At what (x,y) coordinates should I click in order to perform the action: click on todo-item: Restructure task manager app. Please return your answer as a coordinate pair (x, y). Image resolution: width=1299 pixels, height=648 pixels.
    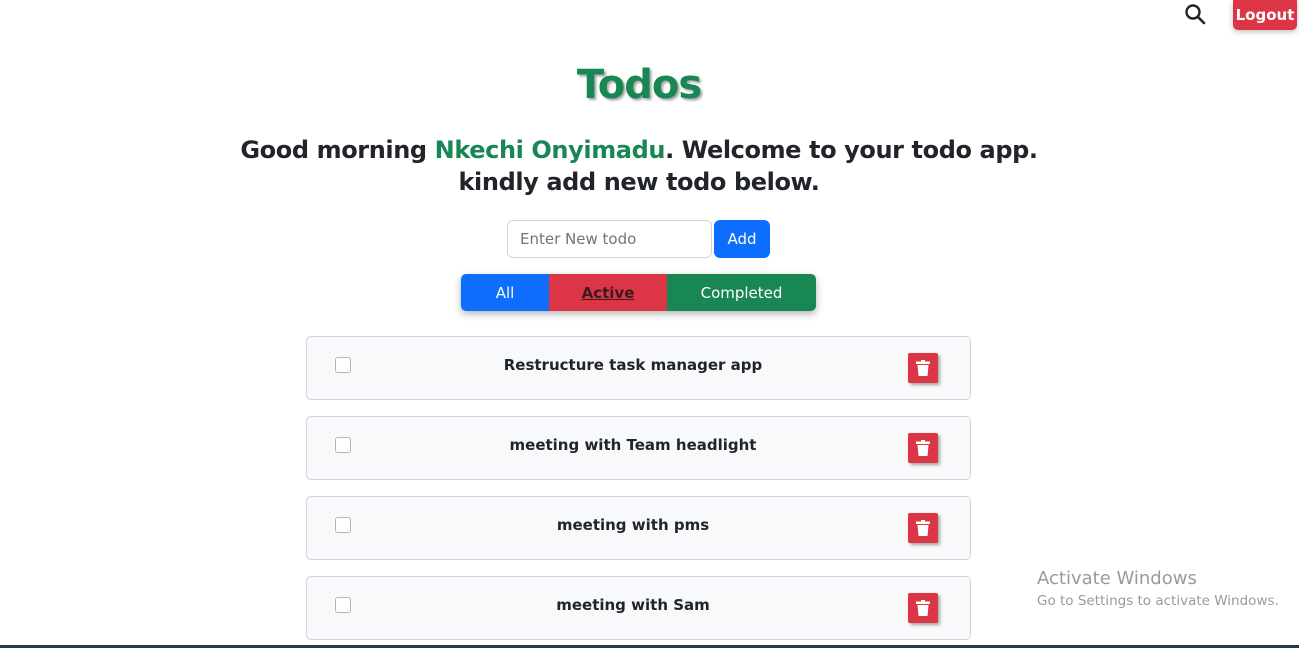
    Looking at the image, I should click on (638, 368).